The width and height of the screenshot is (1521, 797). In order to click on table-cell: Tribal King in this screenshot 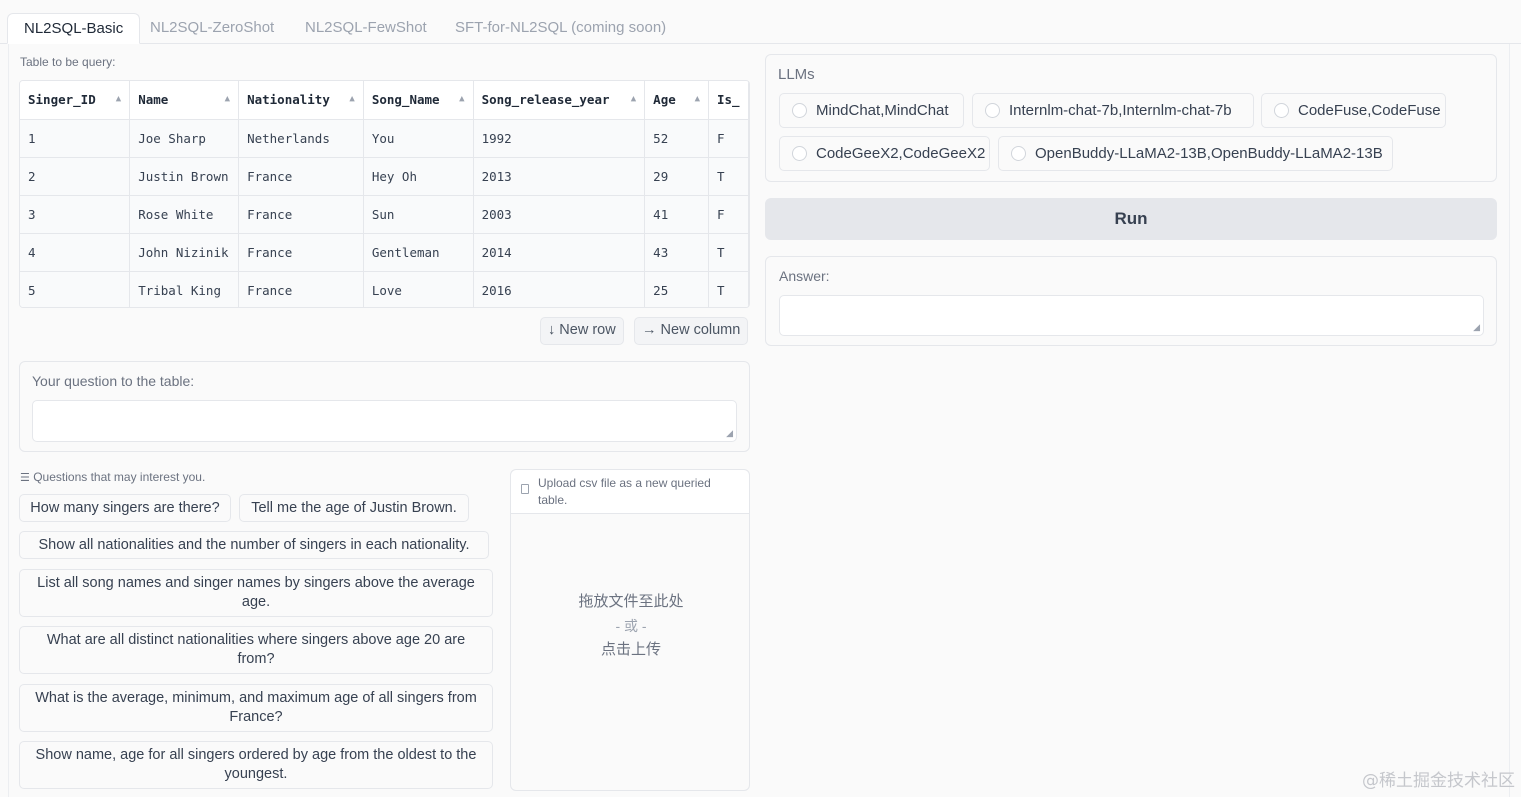, I will do `click(184, 289)`.